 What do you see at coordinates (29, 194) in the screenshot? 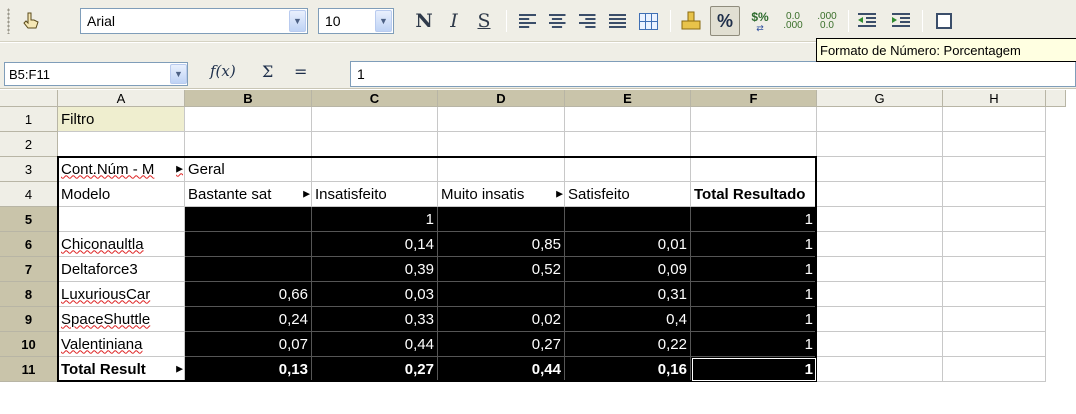
I see `row-header-4: 4` at bounding box center [29, 194].